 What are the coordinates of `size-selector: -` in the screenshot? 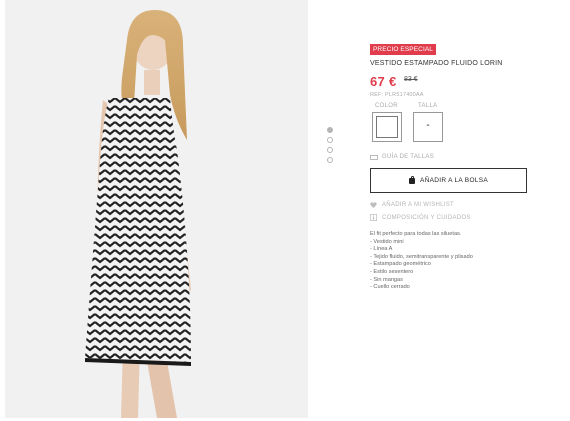 It's located at (428, 127).